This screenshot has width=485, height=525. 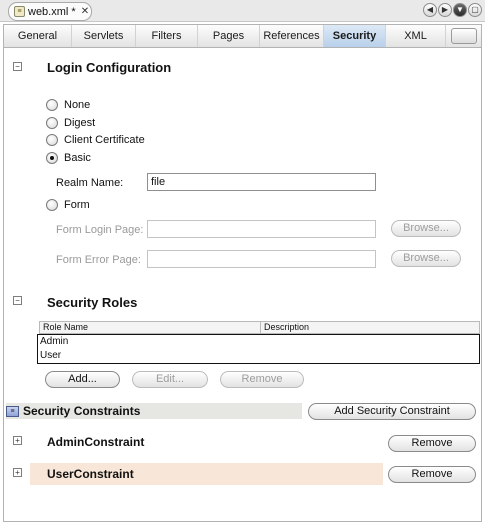 What do you see at coordinates (90, 183) in the screenshot?
I see `realm-name-label: Realm Name:` at bounding box center [90, 183].